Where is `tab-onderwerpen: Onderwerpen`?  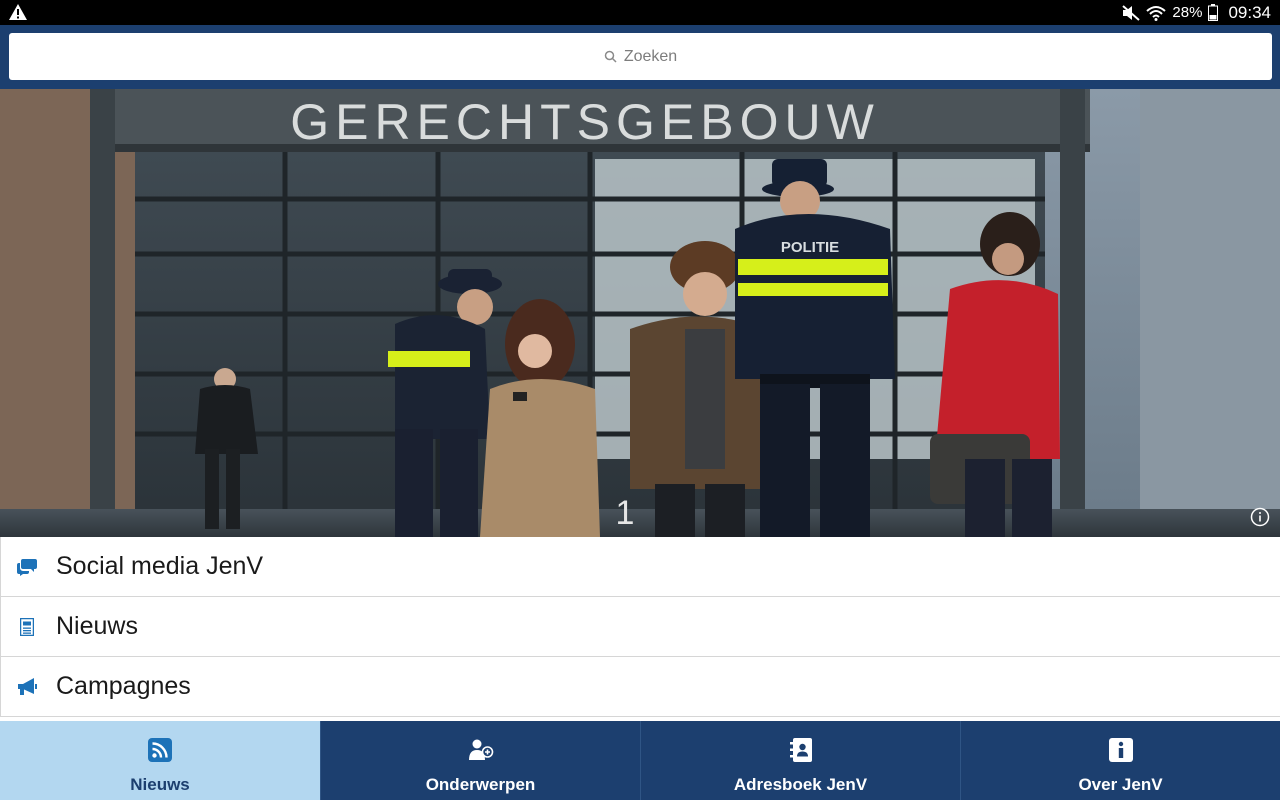 tab-onderwerpen: Onderwerpen is located at coordinates (480, 760).